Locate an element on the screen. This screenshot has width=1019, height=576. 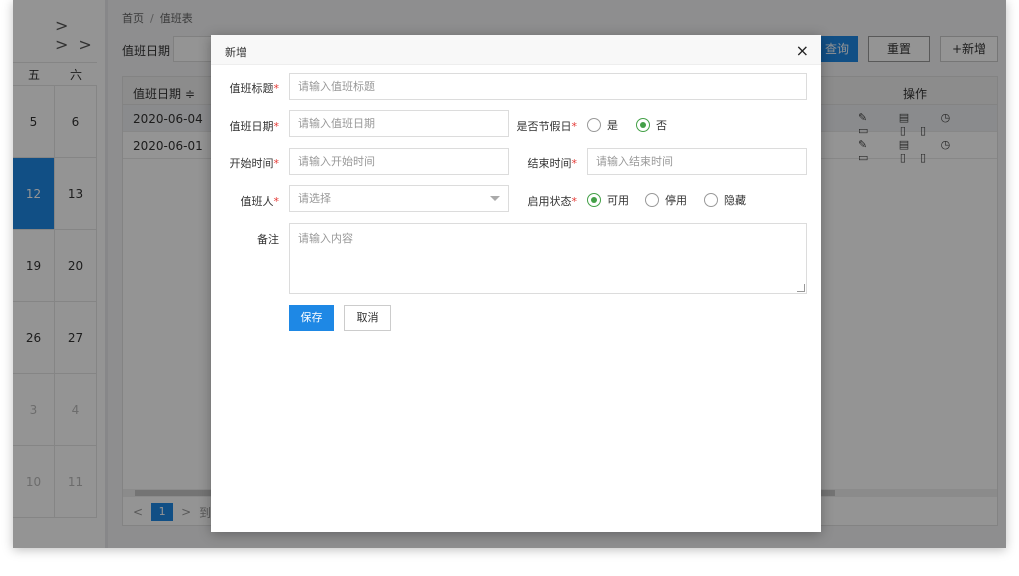
status-on-radio: 可用 is located at coordinates (608, 200).